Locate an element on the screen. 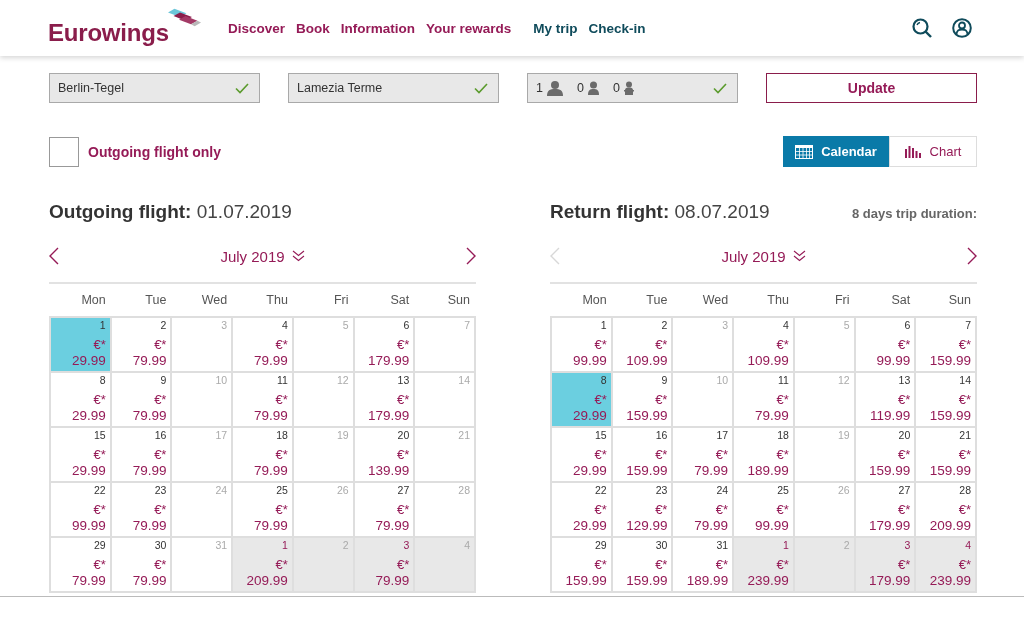 The width and height of the screenshot is (1024, 620). calendar-day: 20 €* 139.99 is located at coordinates (384, 454).